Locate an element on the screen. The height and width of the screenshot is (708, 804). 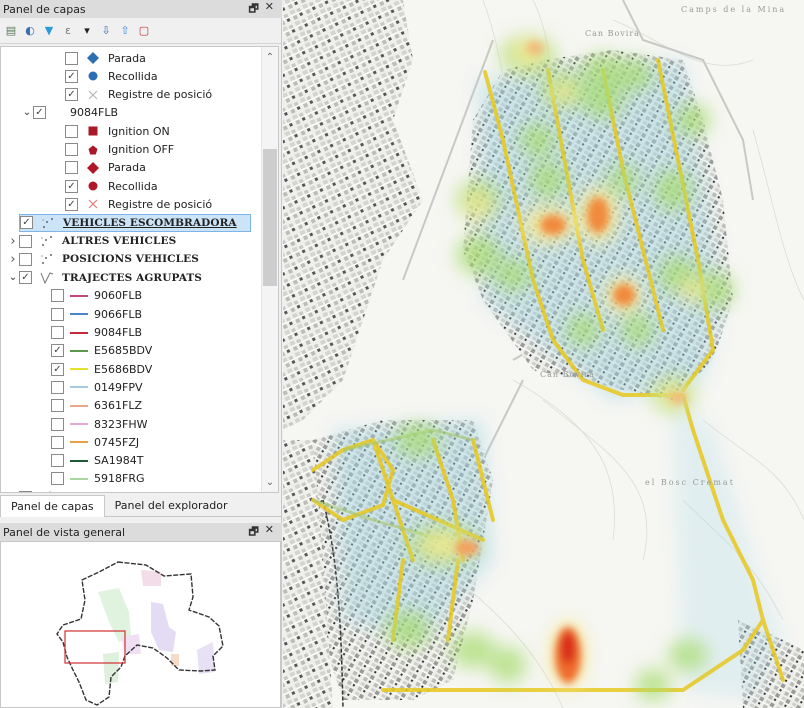
open-layer-styling-icon: ▤ is located at coordinates (11, 31).